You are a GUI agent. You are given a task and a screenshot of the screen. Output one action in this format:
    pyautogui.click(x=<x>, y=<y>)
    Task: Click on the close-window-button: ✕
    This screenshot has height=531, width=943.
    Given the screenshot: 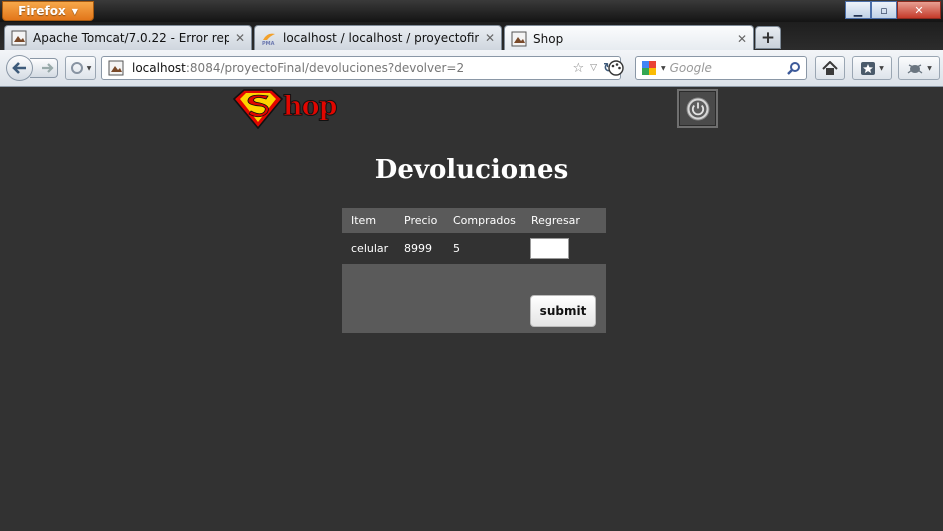 What is the action you would take?
    pyautogui.click(x=919, y=10)
    